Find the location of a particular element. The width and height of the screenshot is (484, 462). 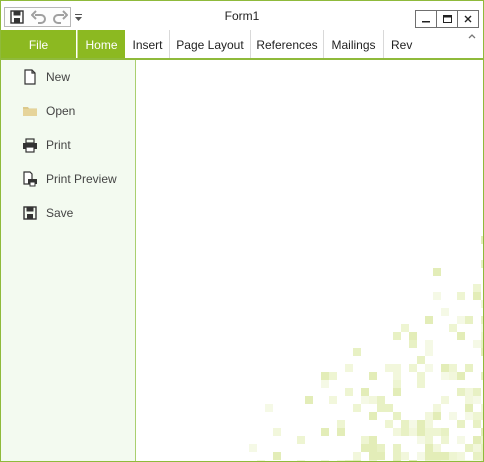

maximize-button is located at coordinates (447, 19).